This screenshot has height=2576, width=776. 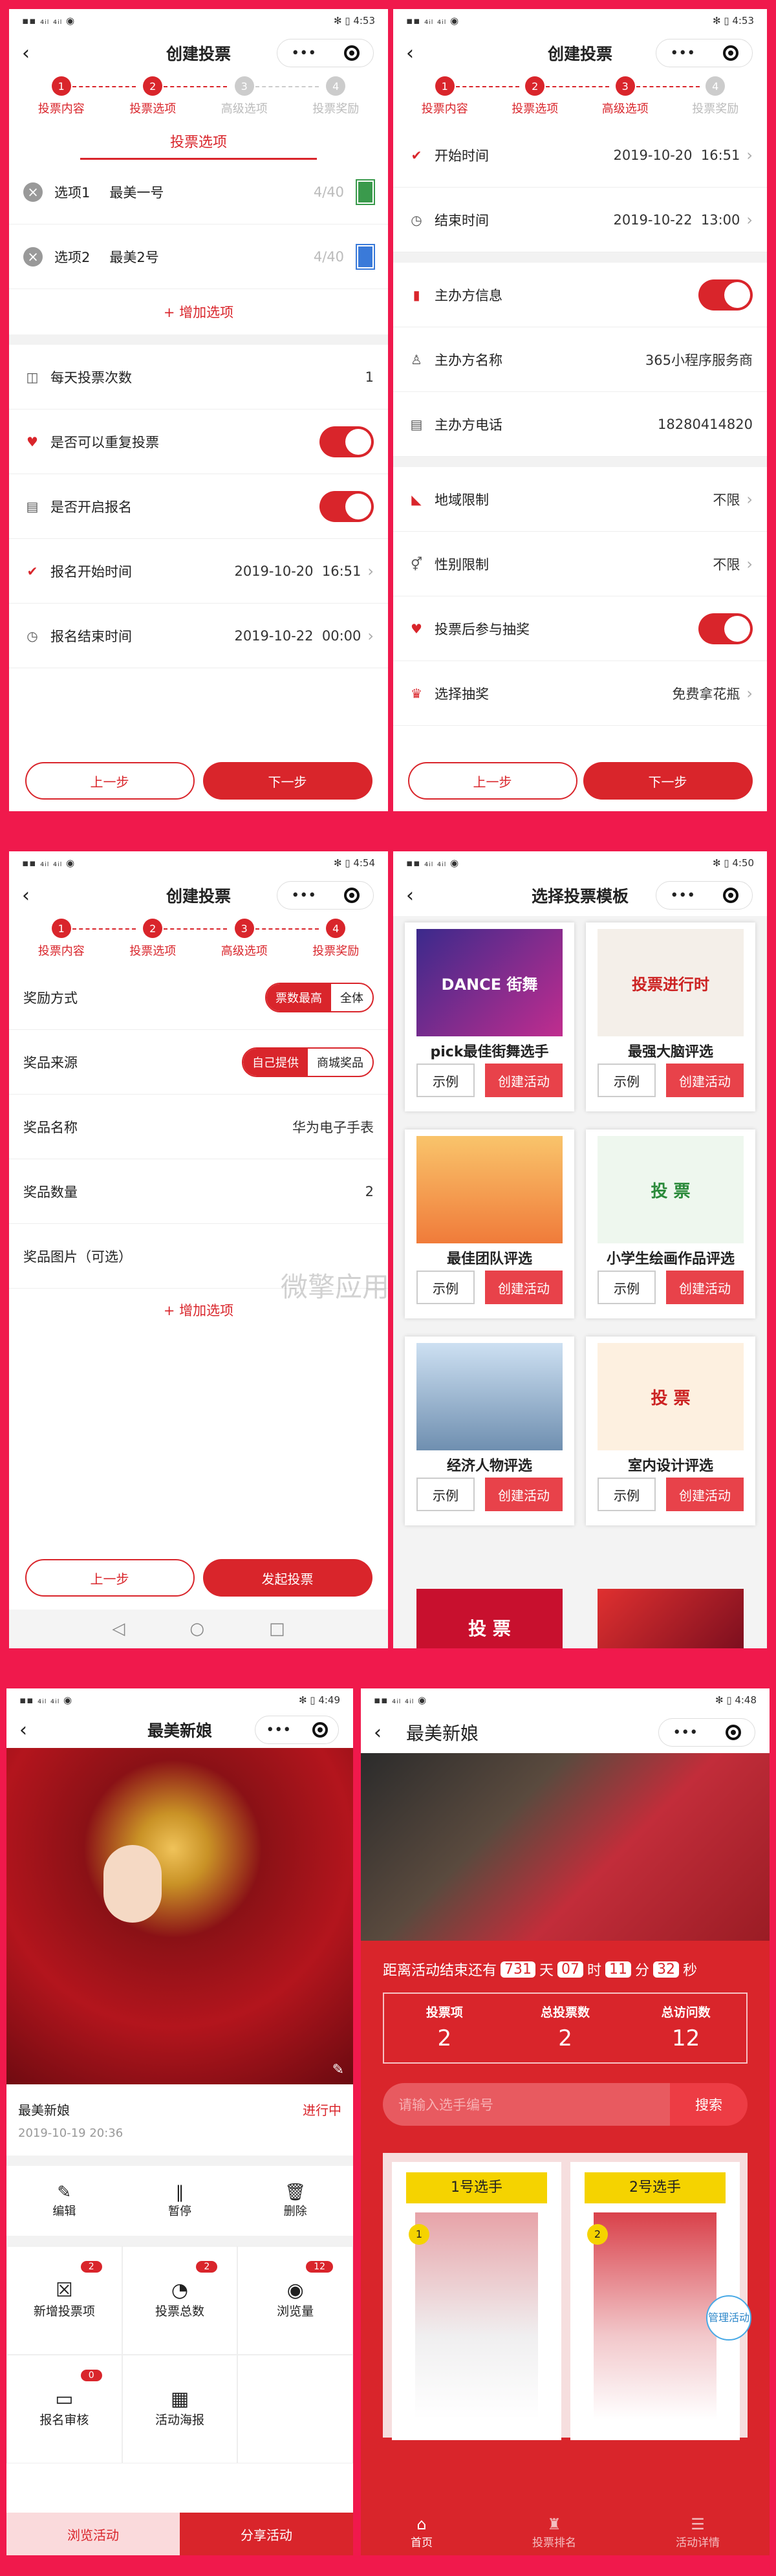 What do you see at coordinates (489, 1016) in the screenshot?
I see `template-card: DANCE 街舞 pick最佳街舞选手 示例 创建活动` at bounding box center [489, 1016].